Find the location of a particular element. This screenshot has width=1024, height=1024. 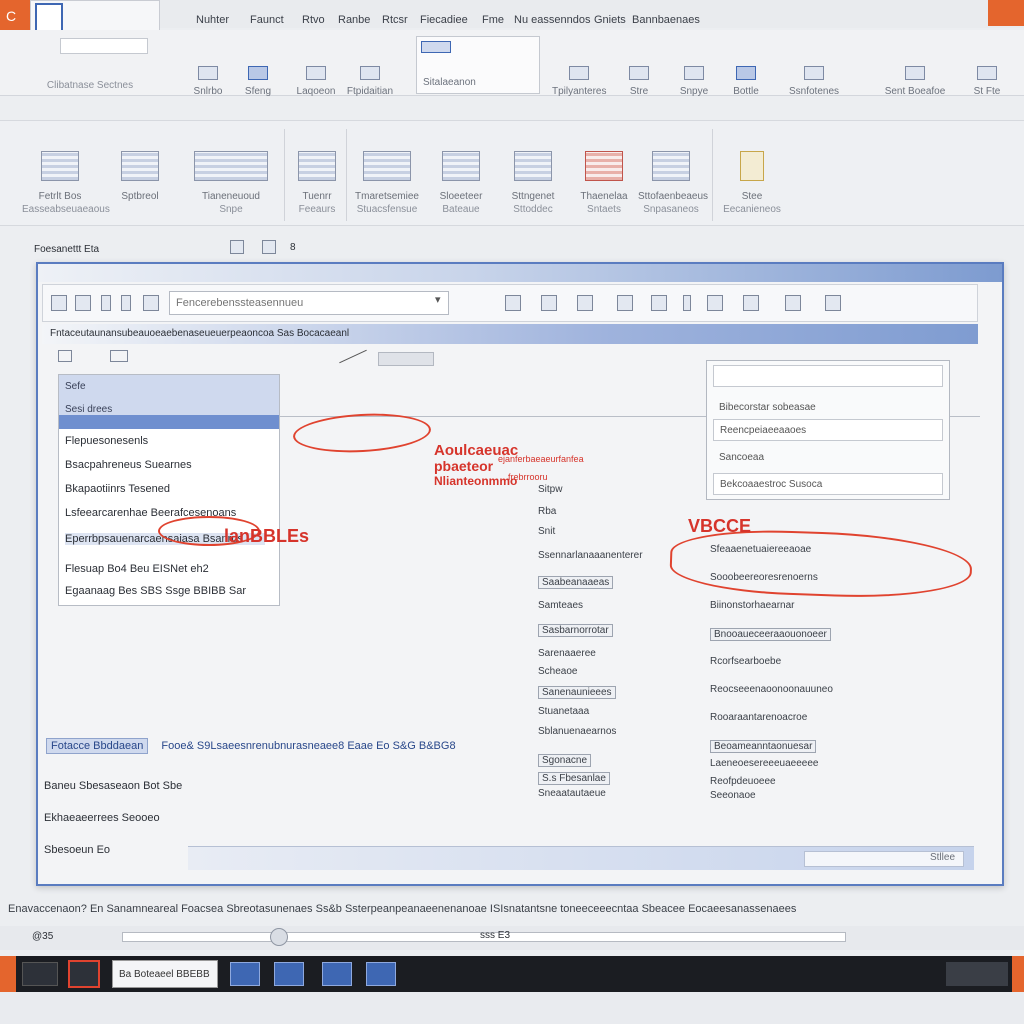

property-row: Rooaraantarenoacroe is located at coordinates (758, 717).